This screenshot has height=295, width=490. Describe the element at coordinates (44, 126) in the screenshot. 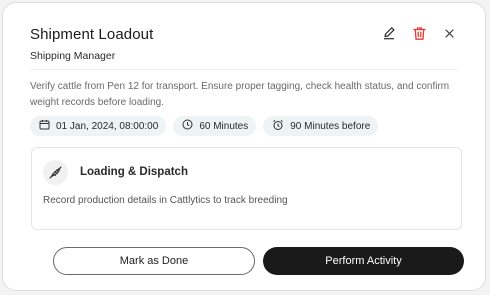

I see `calendar-icon` at that location.